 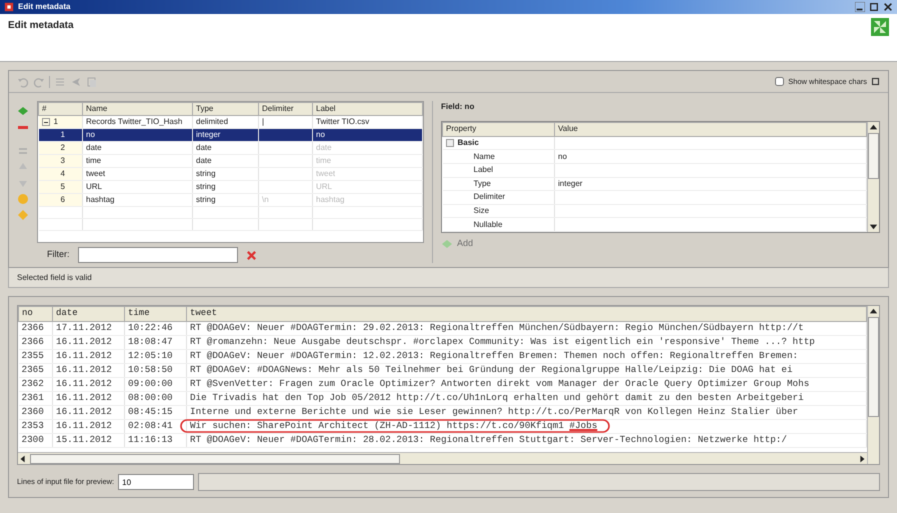 What do you see at coordinates (54, 278) in the screenshot?
I see `status-message: Selected field is valid` at bounding box center [54, 278].